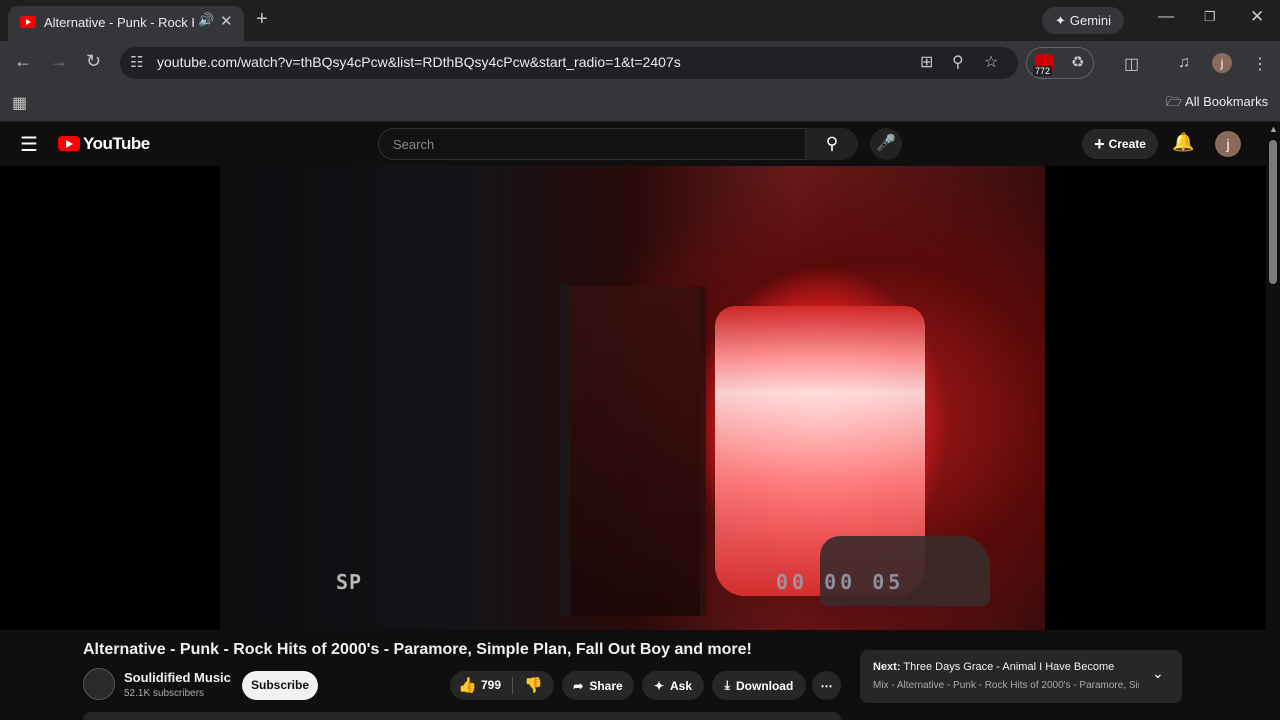 Image resolution: width=1280 pixels, height=720 pixels. Describe the element at coordinates (578, 685) in the screenshot. I see `share-arrow-icon: ➦` at that location.